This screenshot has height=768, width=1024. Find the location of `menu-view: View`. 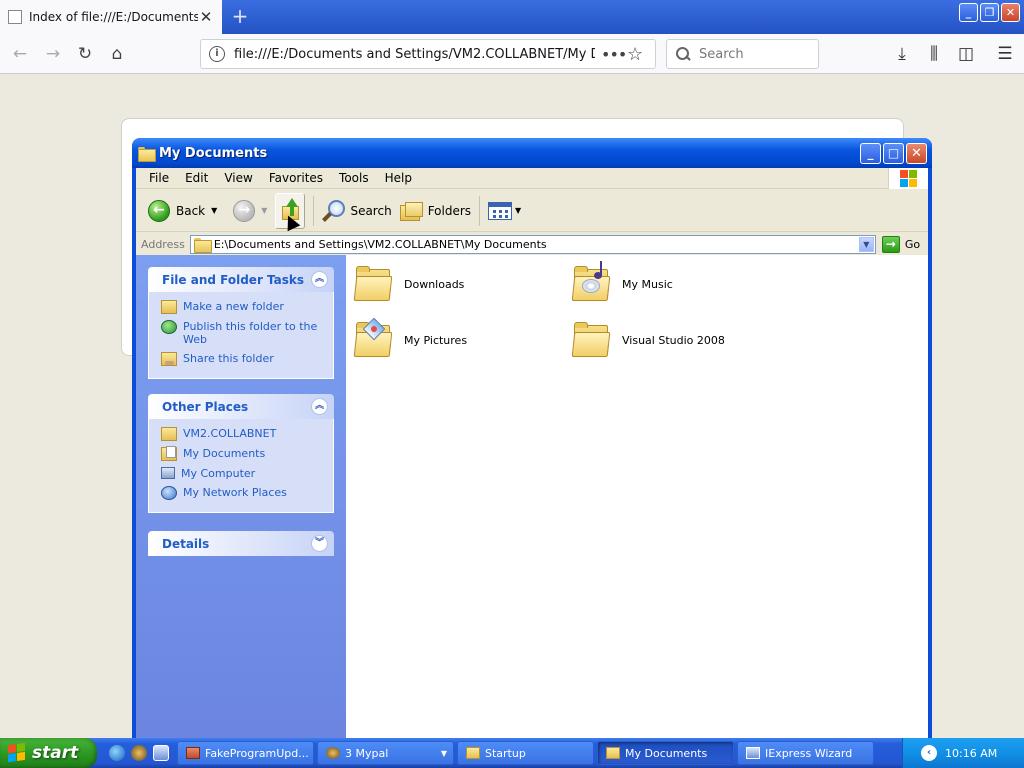

menu-view: View is located at coordinates (238, 178).